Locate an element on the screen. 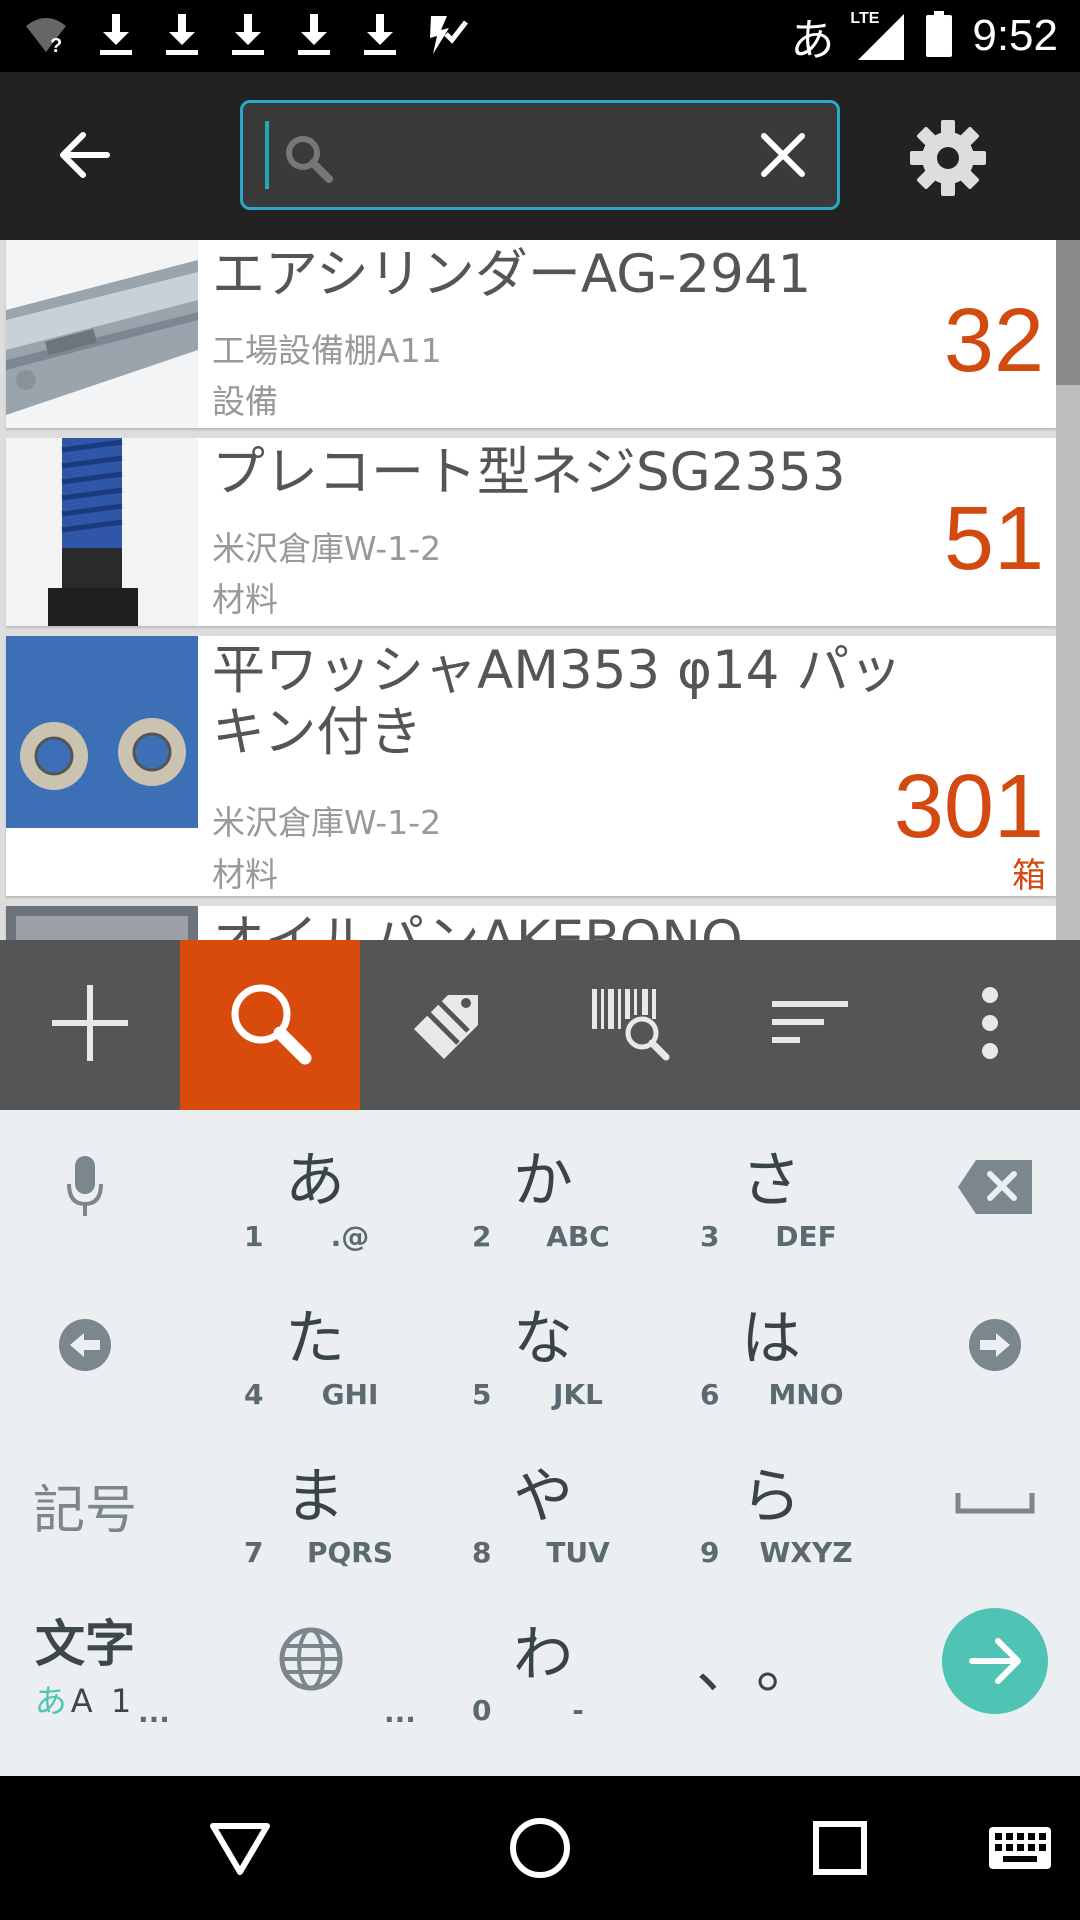 Image resolution: width=1080 pixels, height=1920 pixels. add-icon is located at coordinates (90, 1025).